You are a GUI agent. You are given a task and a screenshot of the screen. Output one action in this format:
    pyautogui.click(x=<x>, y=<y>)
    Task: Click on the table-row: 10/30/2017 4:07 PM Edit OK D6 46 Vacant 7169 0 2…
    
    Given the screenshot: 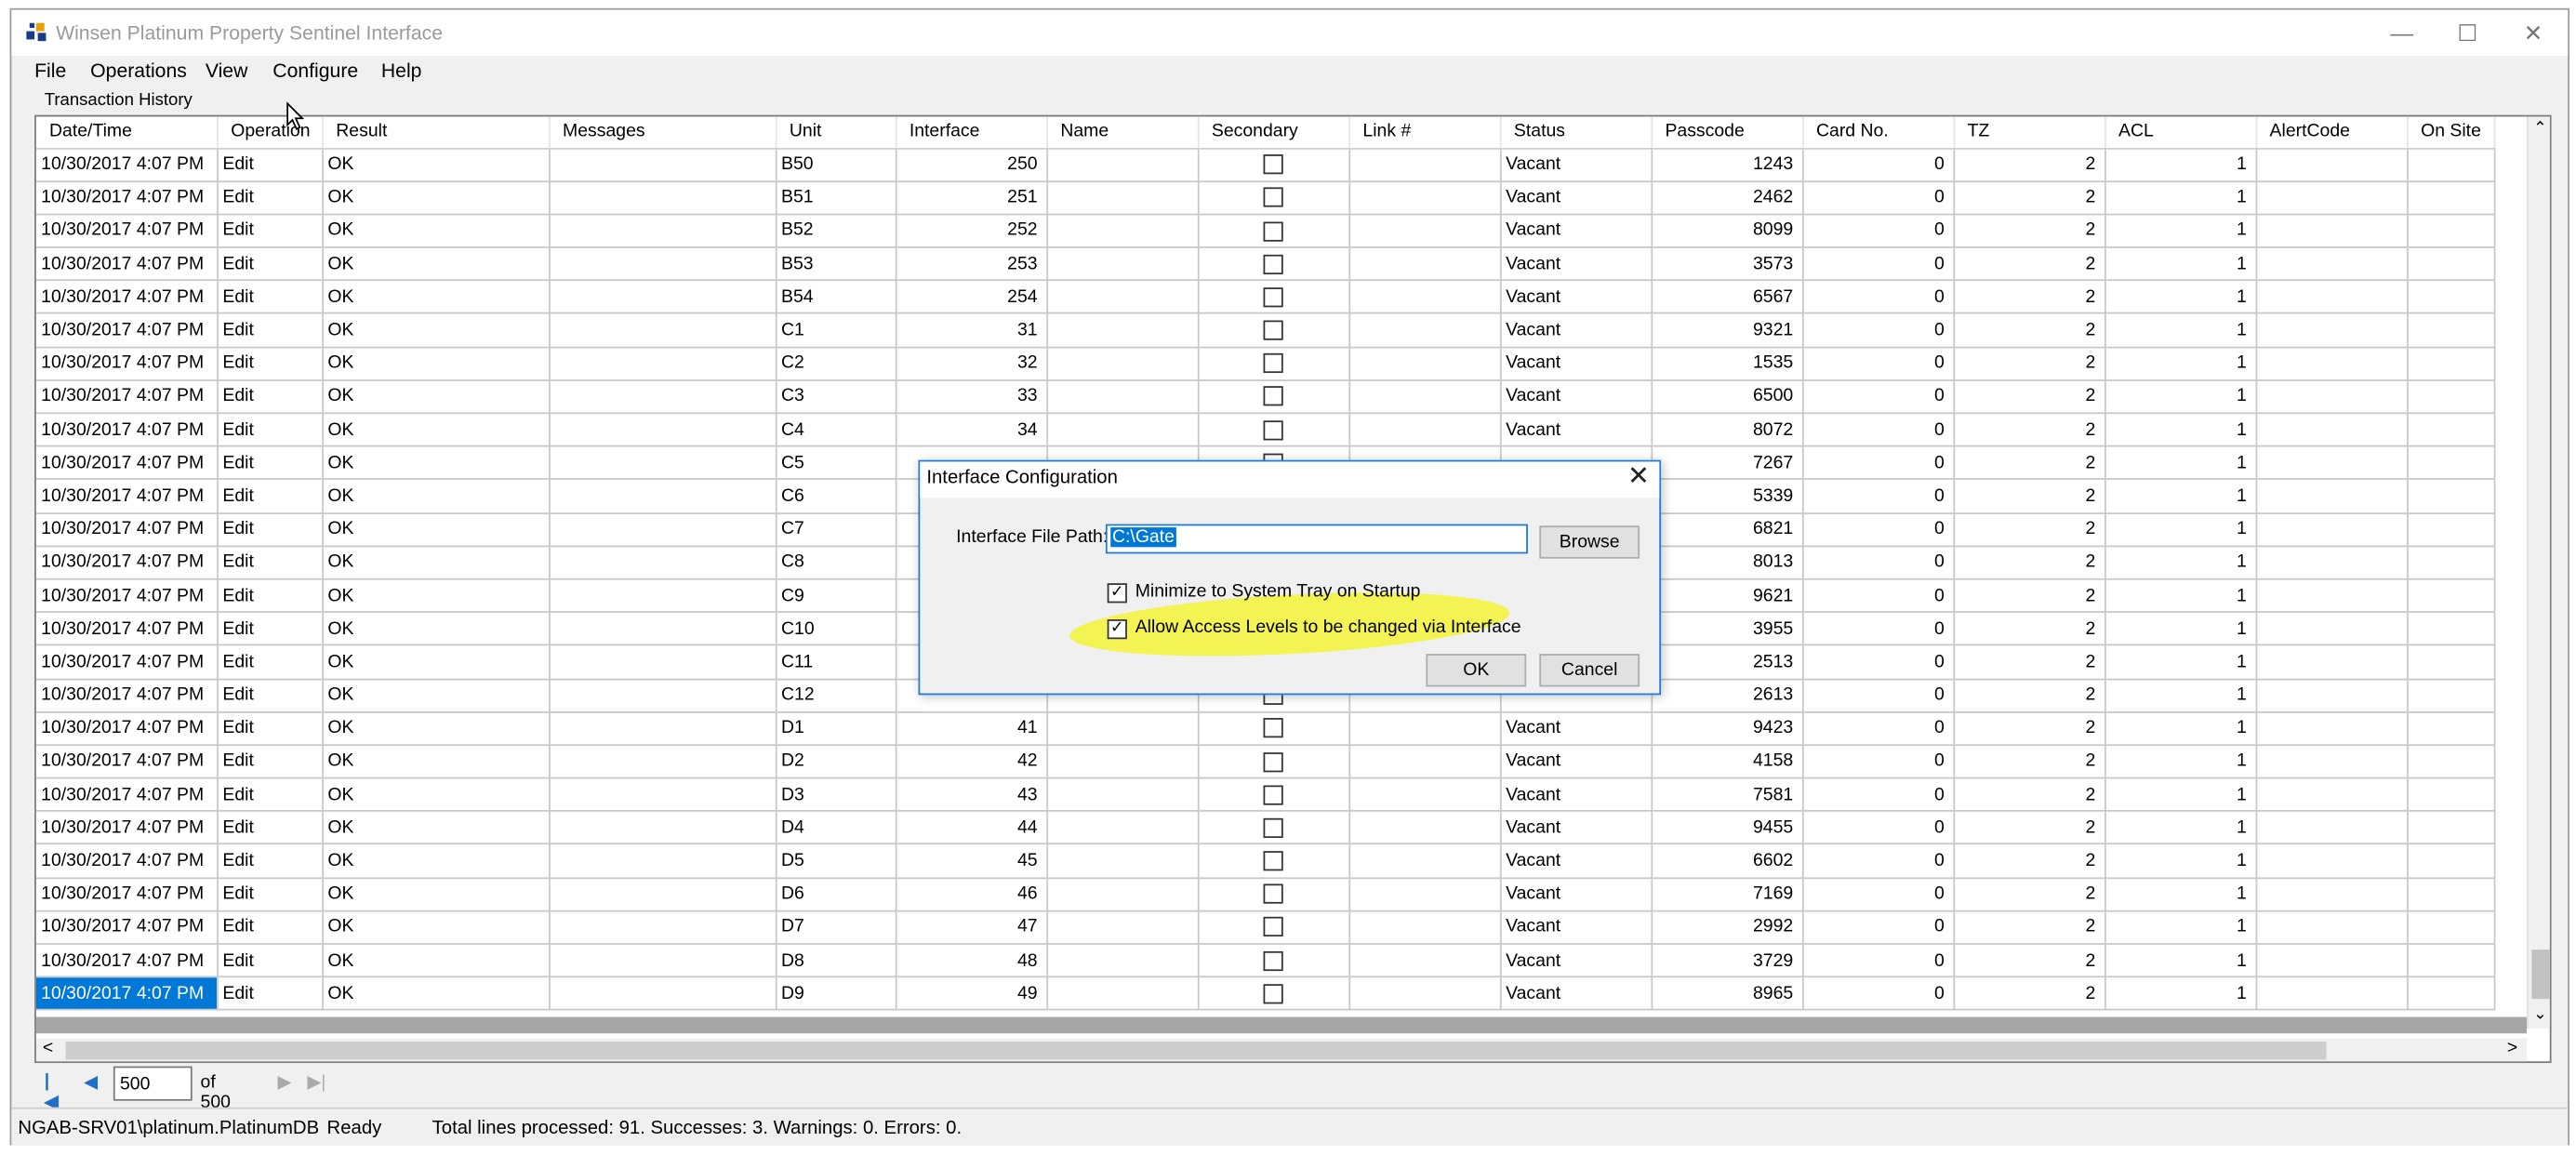 What is the action you would take?
    pyautogui.click(x=1265, y=894)
    